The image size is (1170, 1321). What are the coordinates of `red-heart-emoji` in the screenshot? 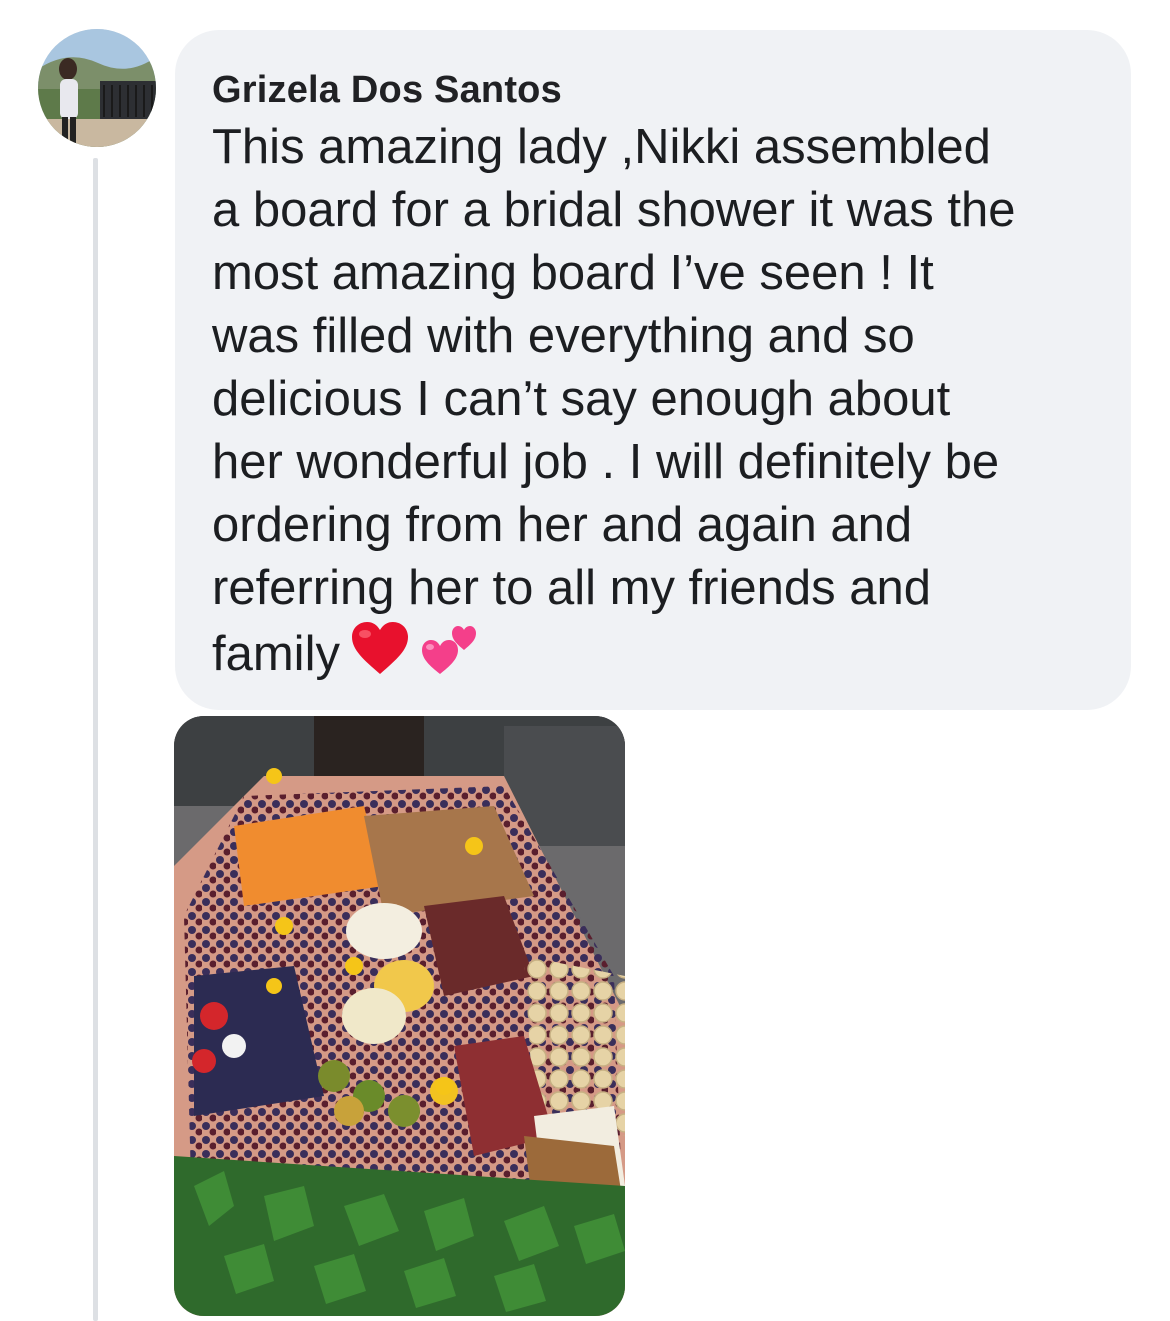 It's located at (380, 656).